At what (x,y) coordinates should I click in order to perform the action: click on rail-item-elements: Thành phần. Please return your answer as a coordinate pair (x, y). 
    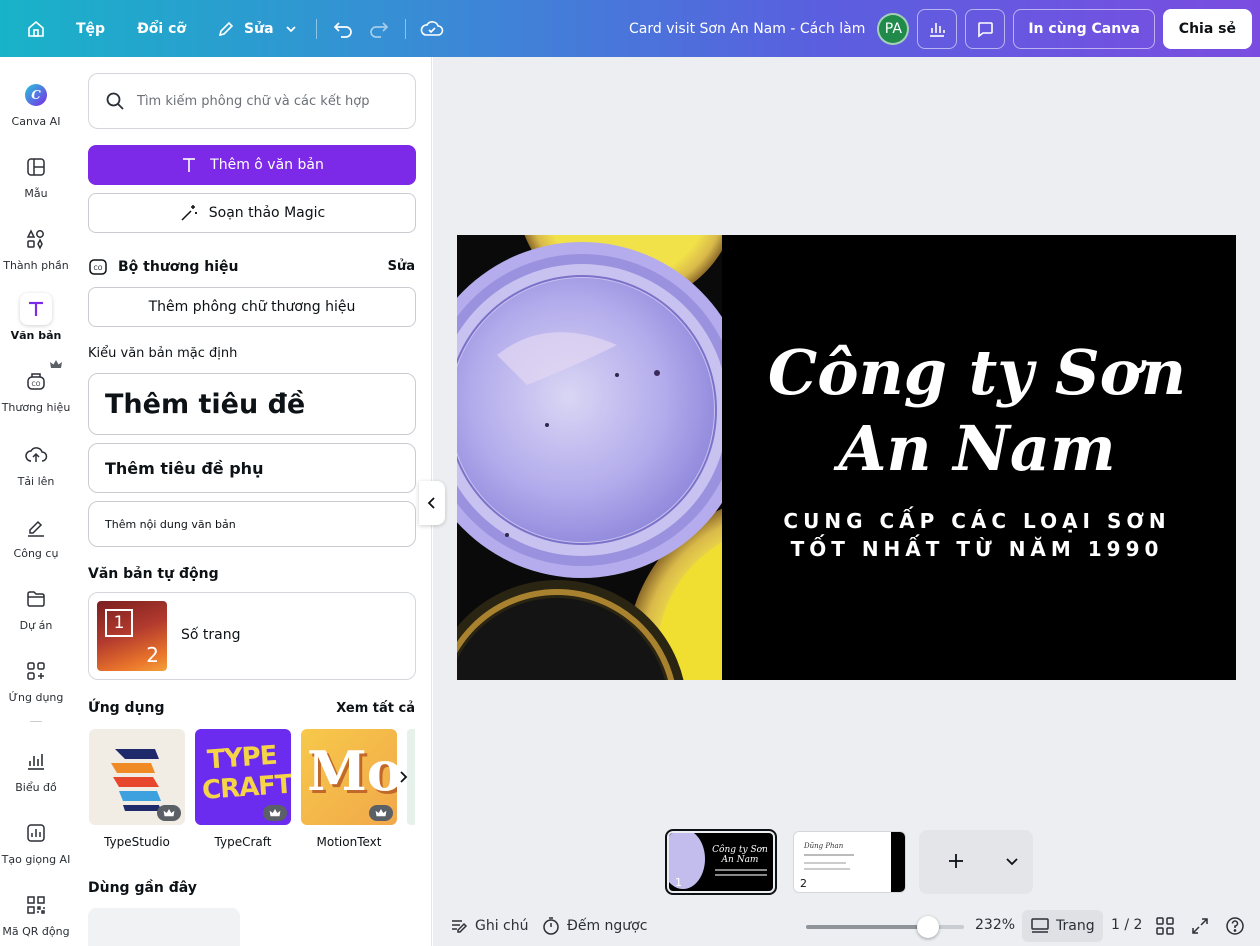
    Looking at the image, I should click on (36, 247).